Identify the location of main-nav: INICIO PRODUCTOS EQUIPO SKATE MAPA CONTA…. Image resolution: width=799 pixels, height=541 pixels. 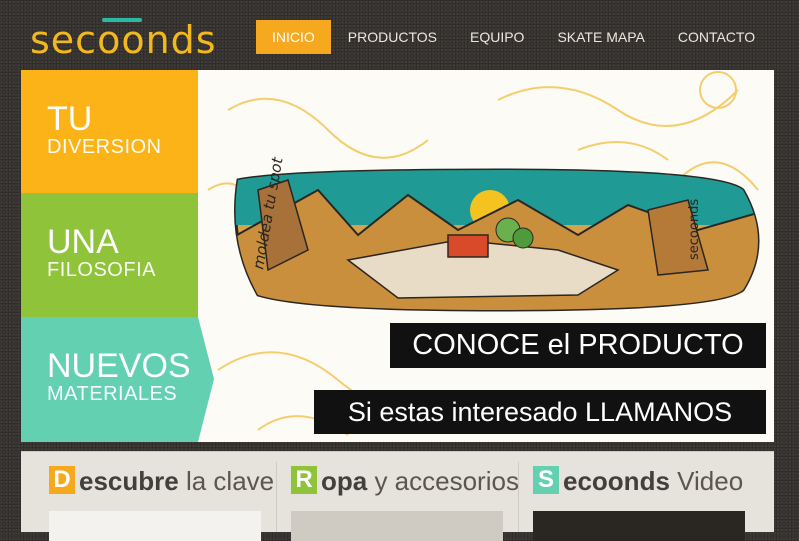
(514, 37).